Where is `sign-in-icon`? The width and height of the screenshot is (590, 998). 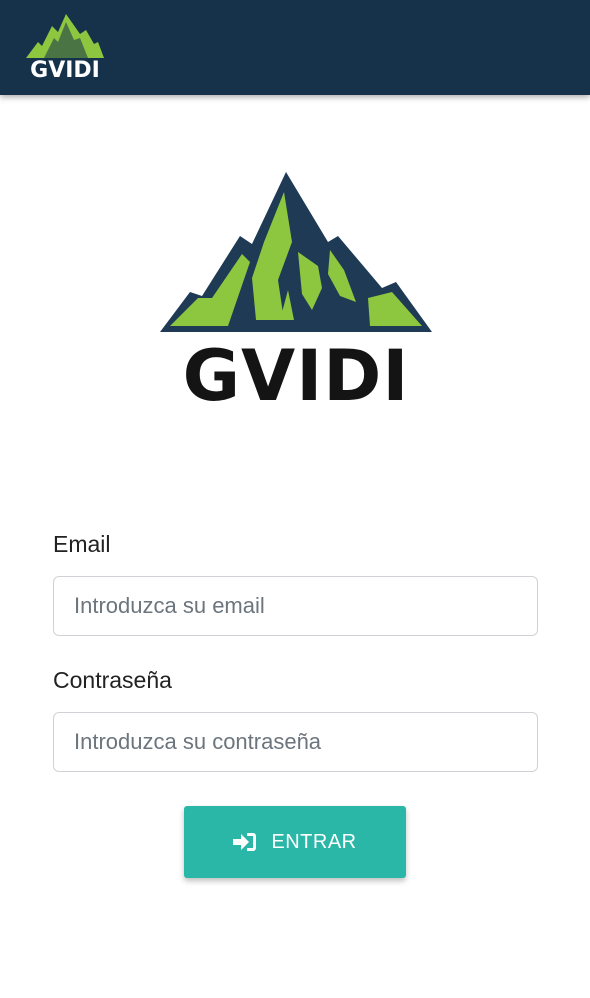 sign-in-icon is located at coordinates (245, 842).